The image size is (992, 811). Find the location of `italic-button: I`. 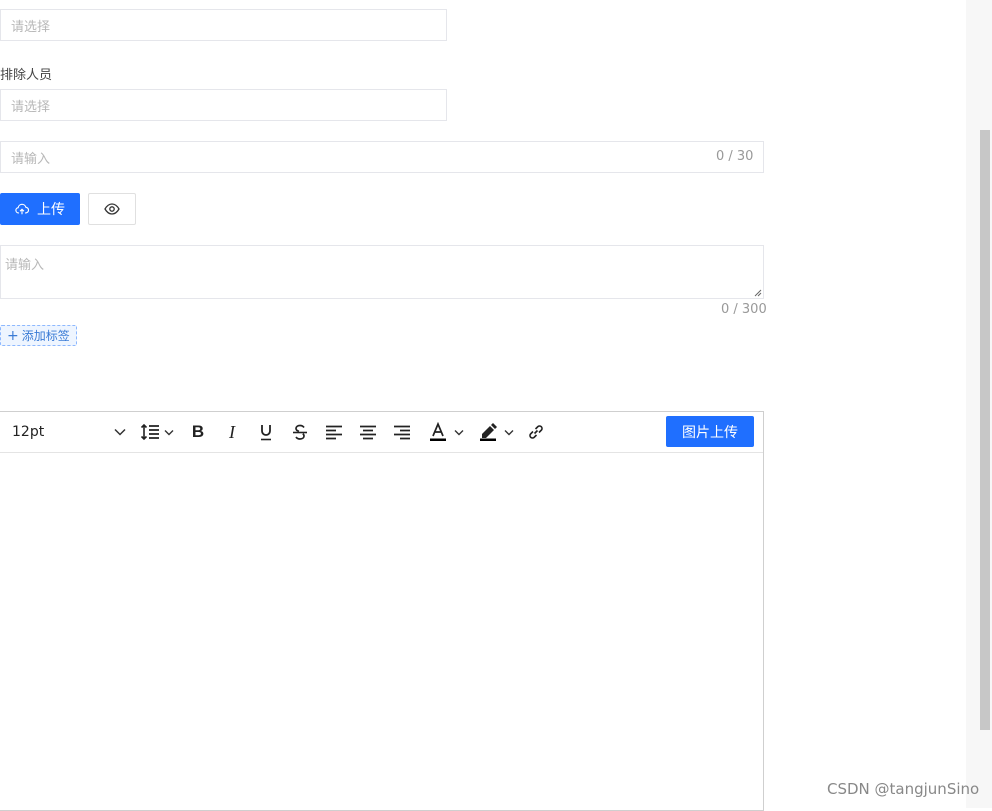

italic-button: I is located at coordinates (232, 432).